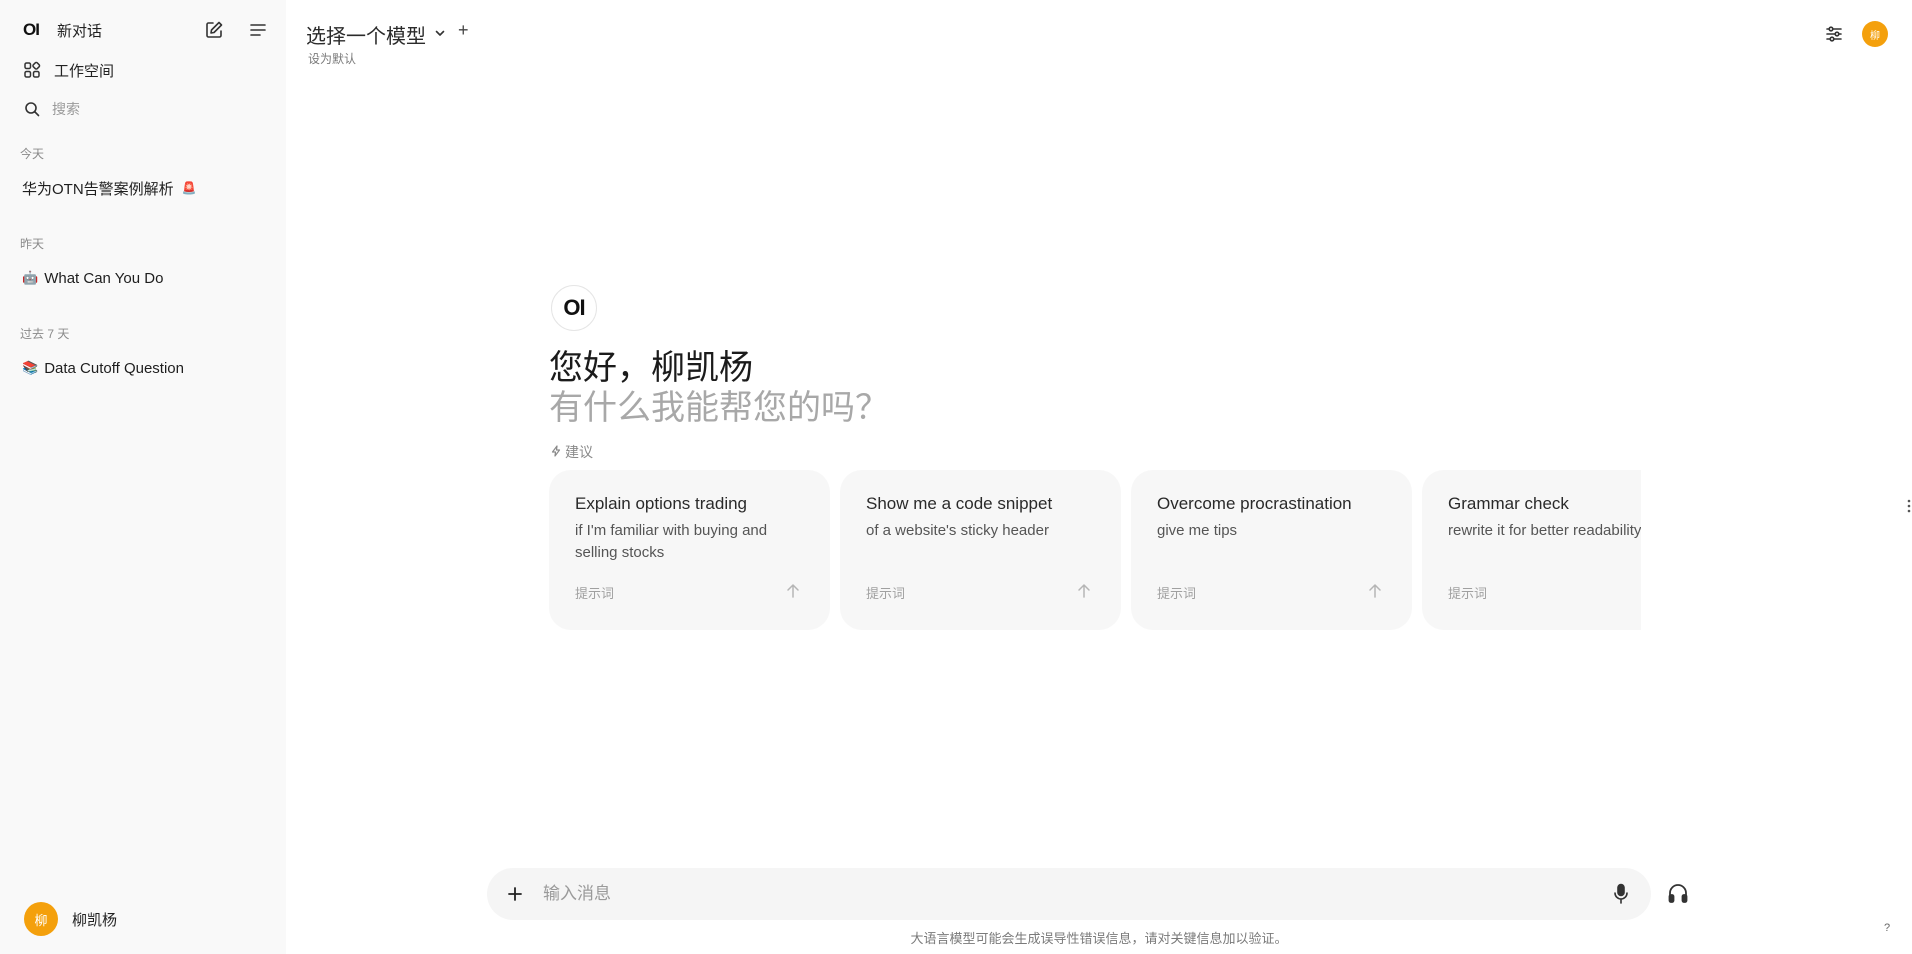  What do you see at coordinates (114, 368) in the screenshot?
I see `chat-title: Data Cutoff Question` at bounding box center [114, 368].